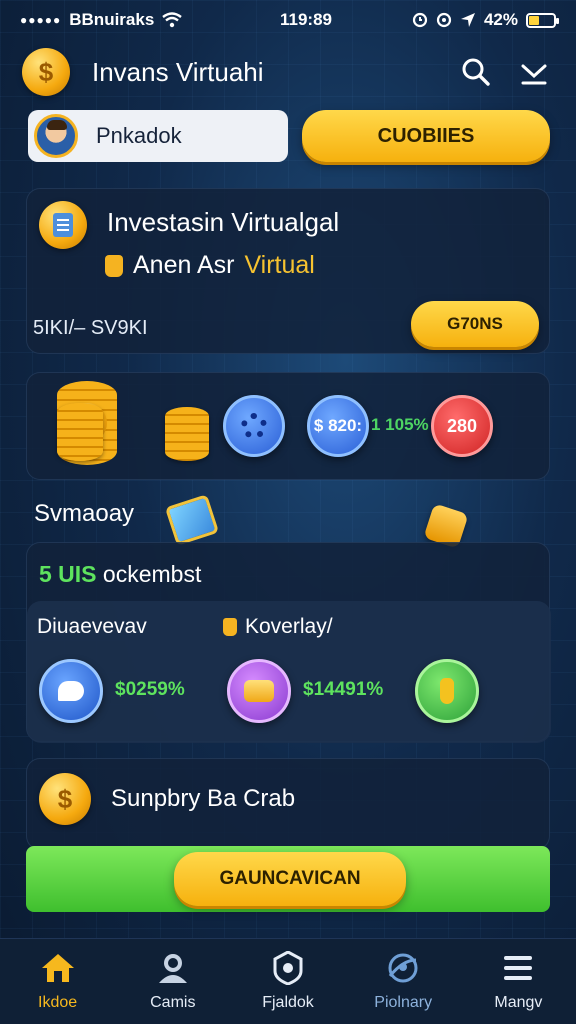 This screenshot has width=576, height=1024. What do you see at coordinates (68, 574) in the screenshot?
I see `portfolio-count: 5 UIS` at bounding box center [68, 574].